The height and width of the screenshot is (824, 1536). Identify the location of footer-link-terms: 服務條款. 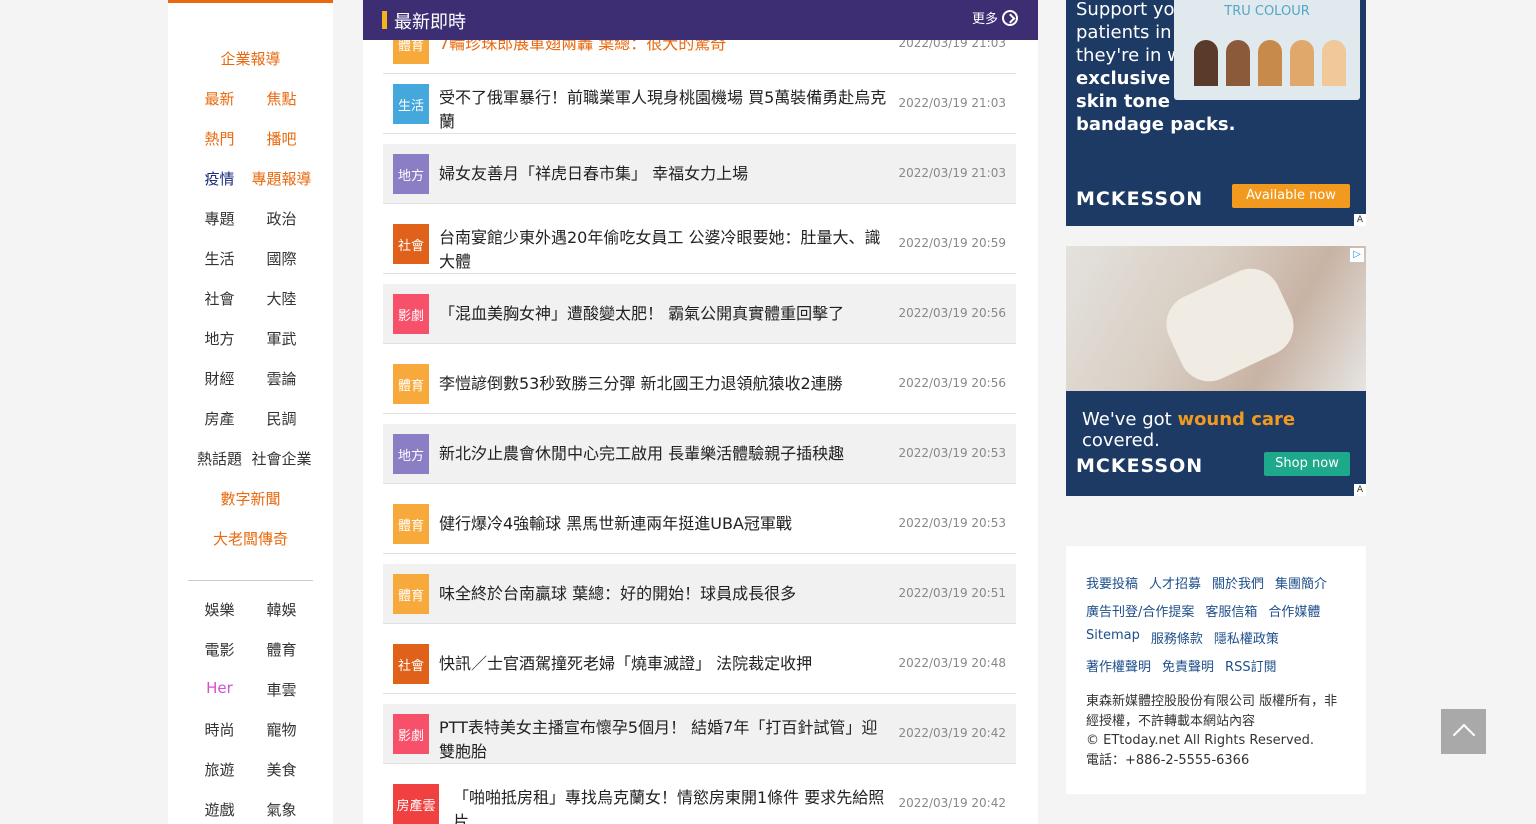
(1177, 637).